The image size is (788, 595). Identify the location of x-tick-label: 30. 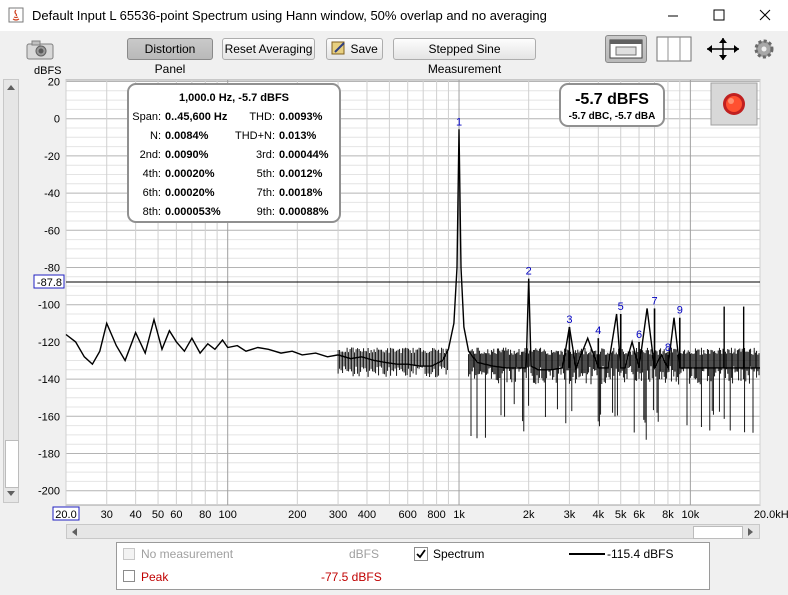
(107, 515).